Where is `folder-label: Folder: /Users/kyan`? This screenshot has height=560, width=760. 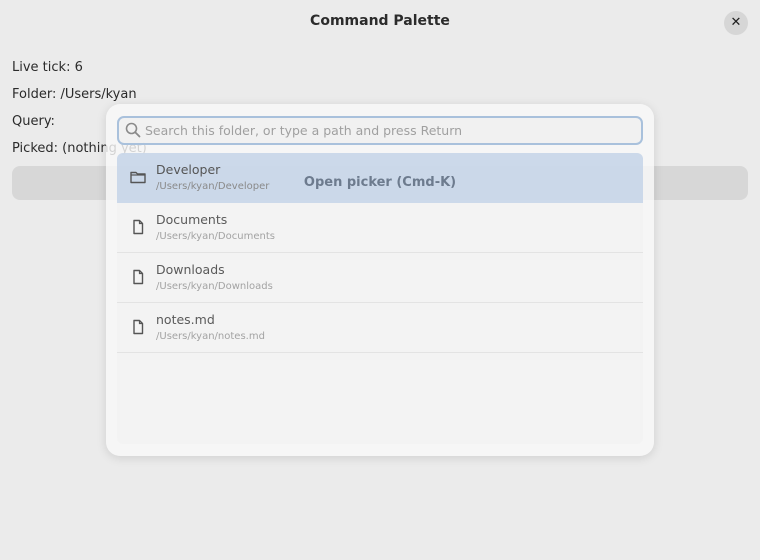 folder-label: Folder: /Users/kyan is located at coordinates (74, 94).